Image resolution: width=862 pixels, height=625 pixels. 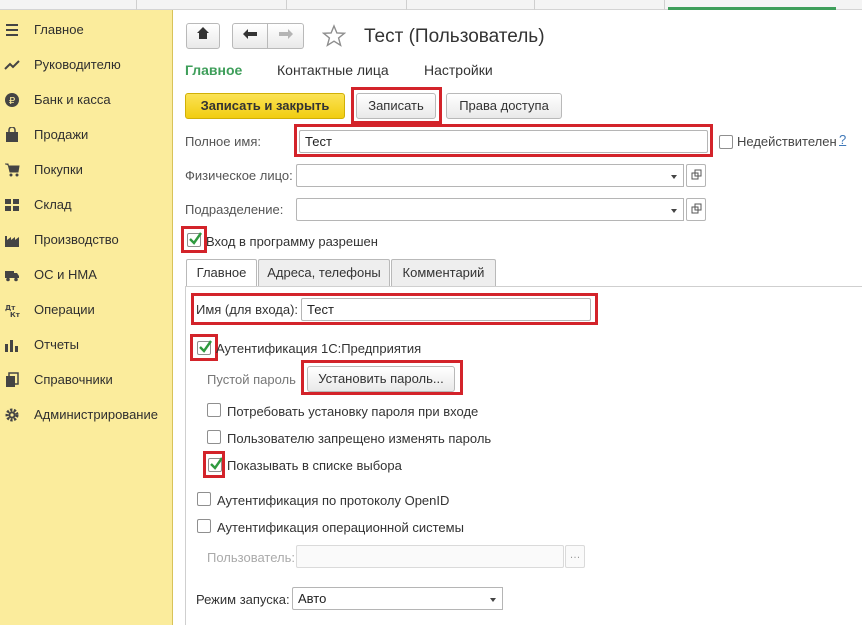 I want to click on tab-main: Главное, so click(x=213, y=70).